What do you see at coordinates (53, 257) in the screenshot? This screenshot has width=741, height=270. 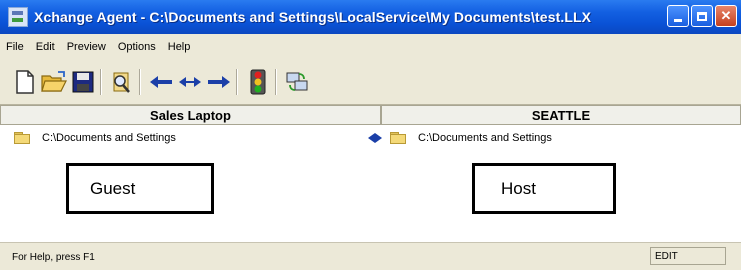 I see `status-help-text: For Help, press F1` at bounding box center [53, 257].